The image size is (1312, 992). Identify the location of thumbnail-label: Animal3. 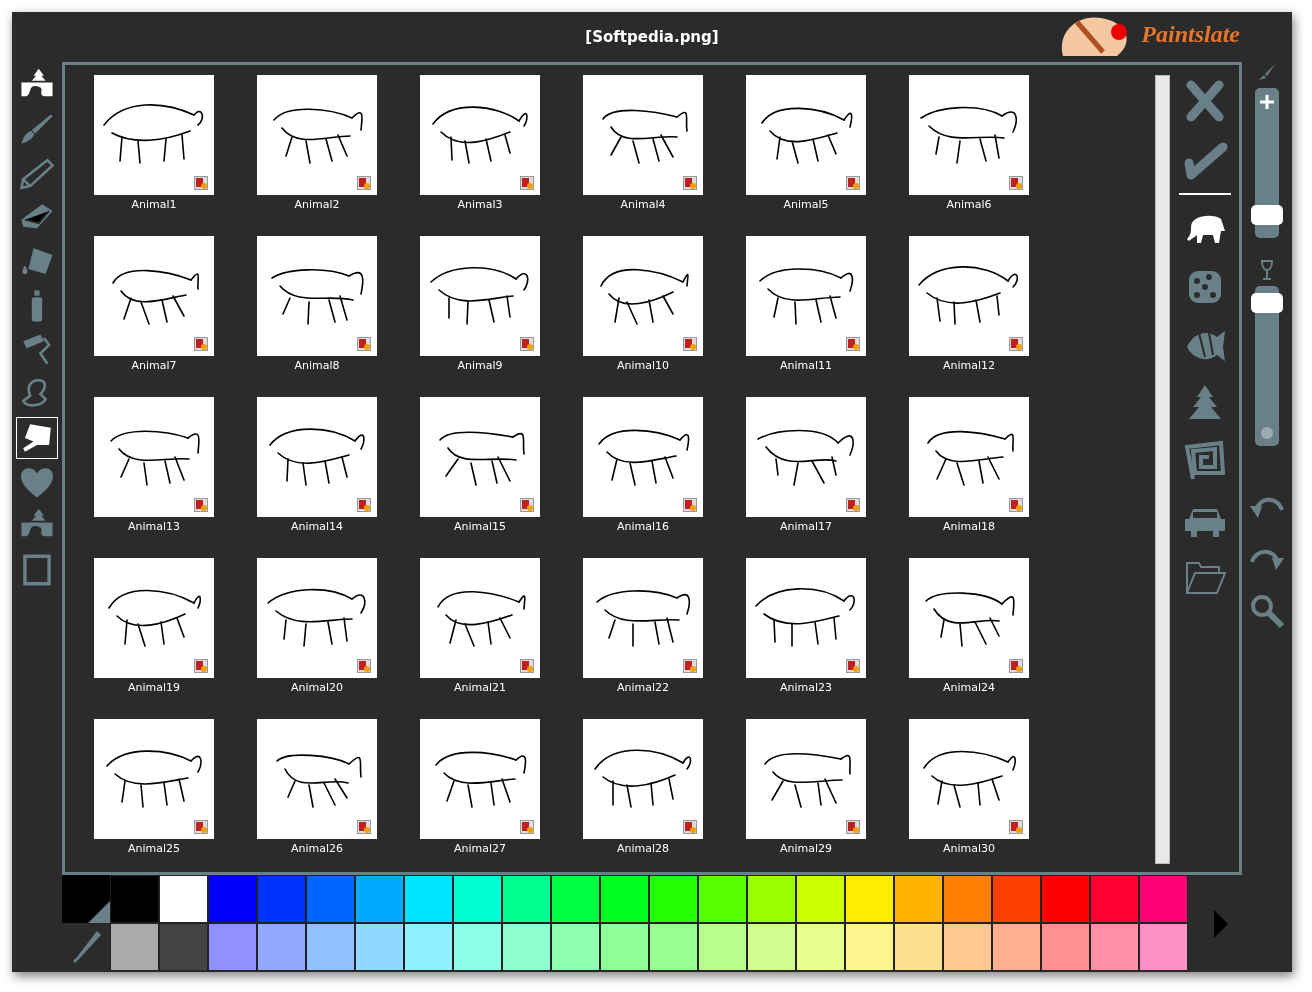
(480, 205).